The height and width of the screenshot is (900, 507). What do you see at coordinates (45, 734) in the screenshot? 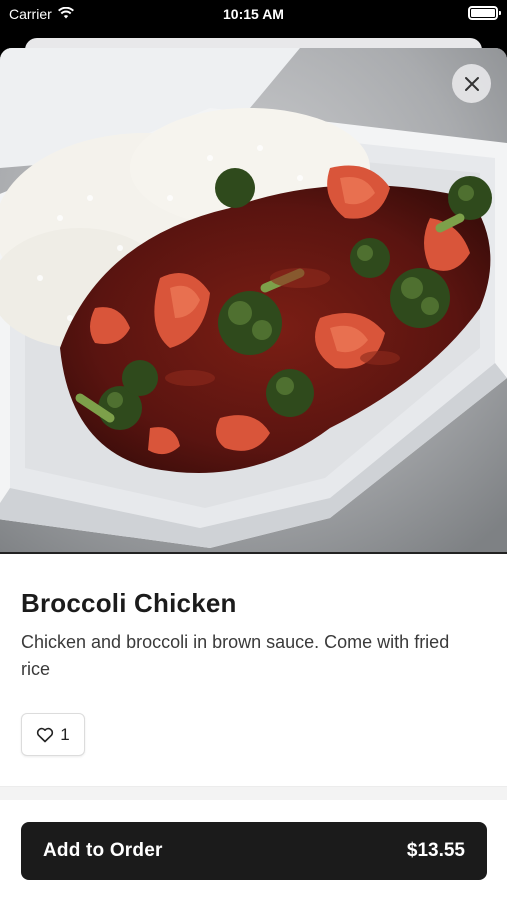
I see `heart-icon` at bounding box center [45, 734].